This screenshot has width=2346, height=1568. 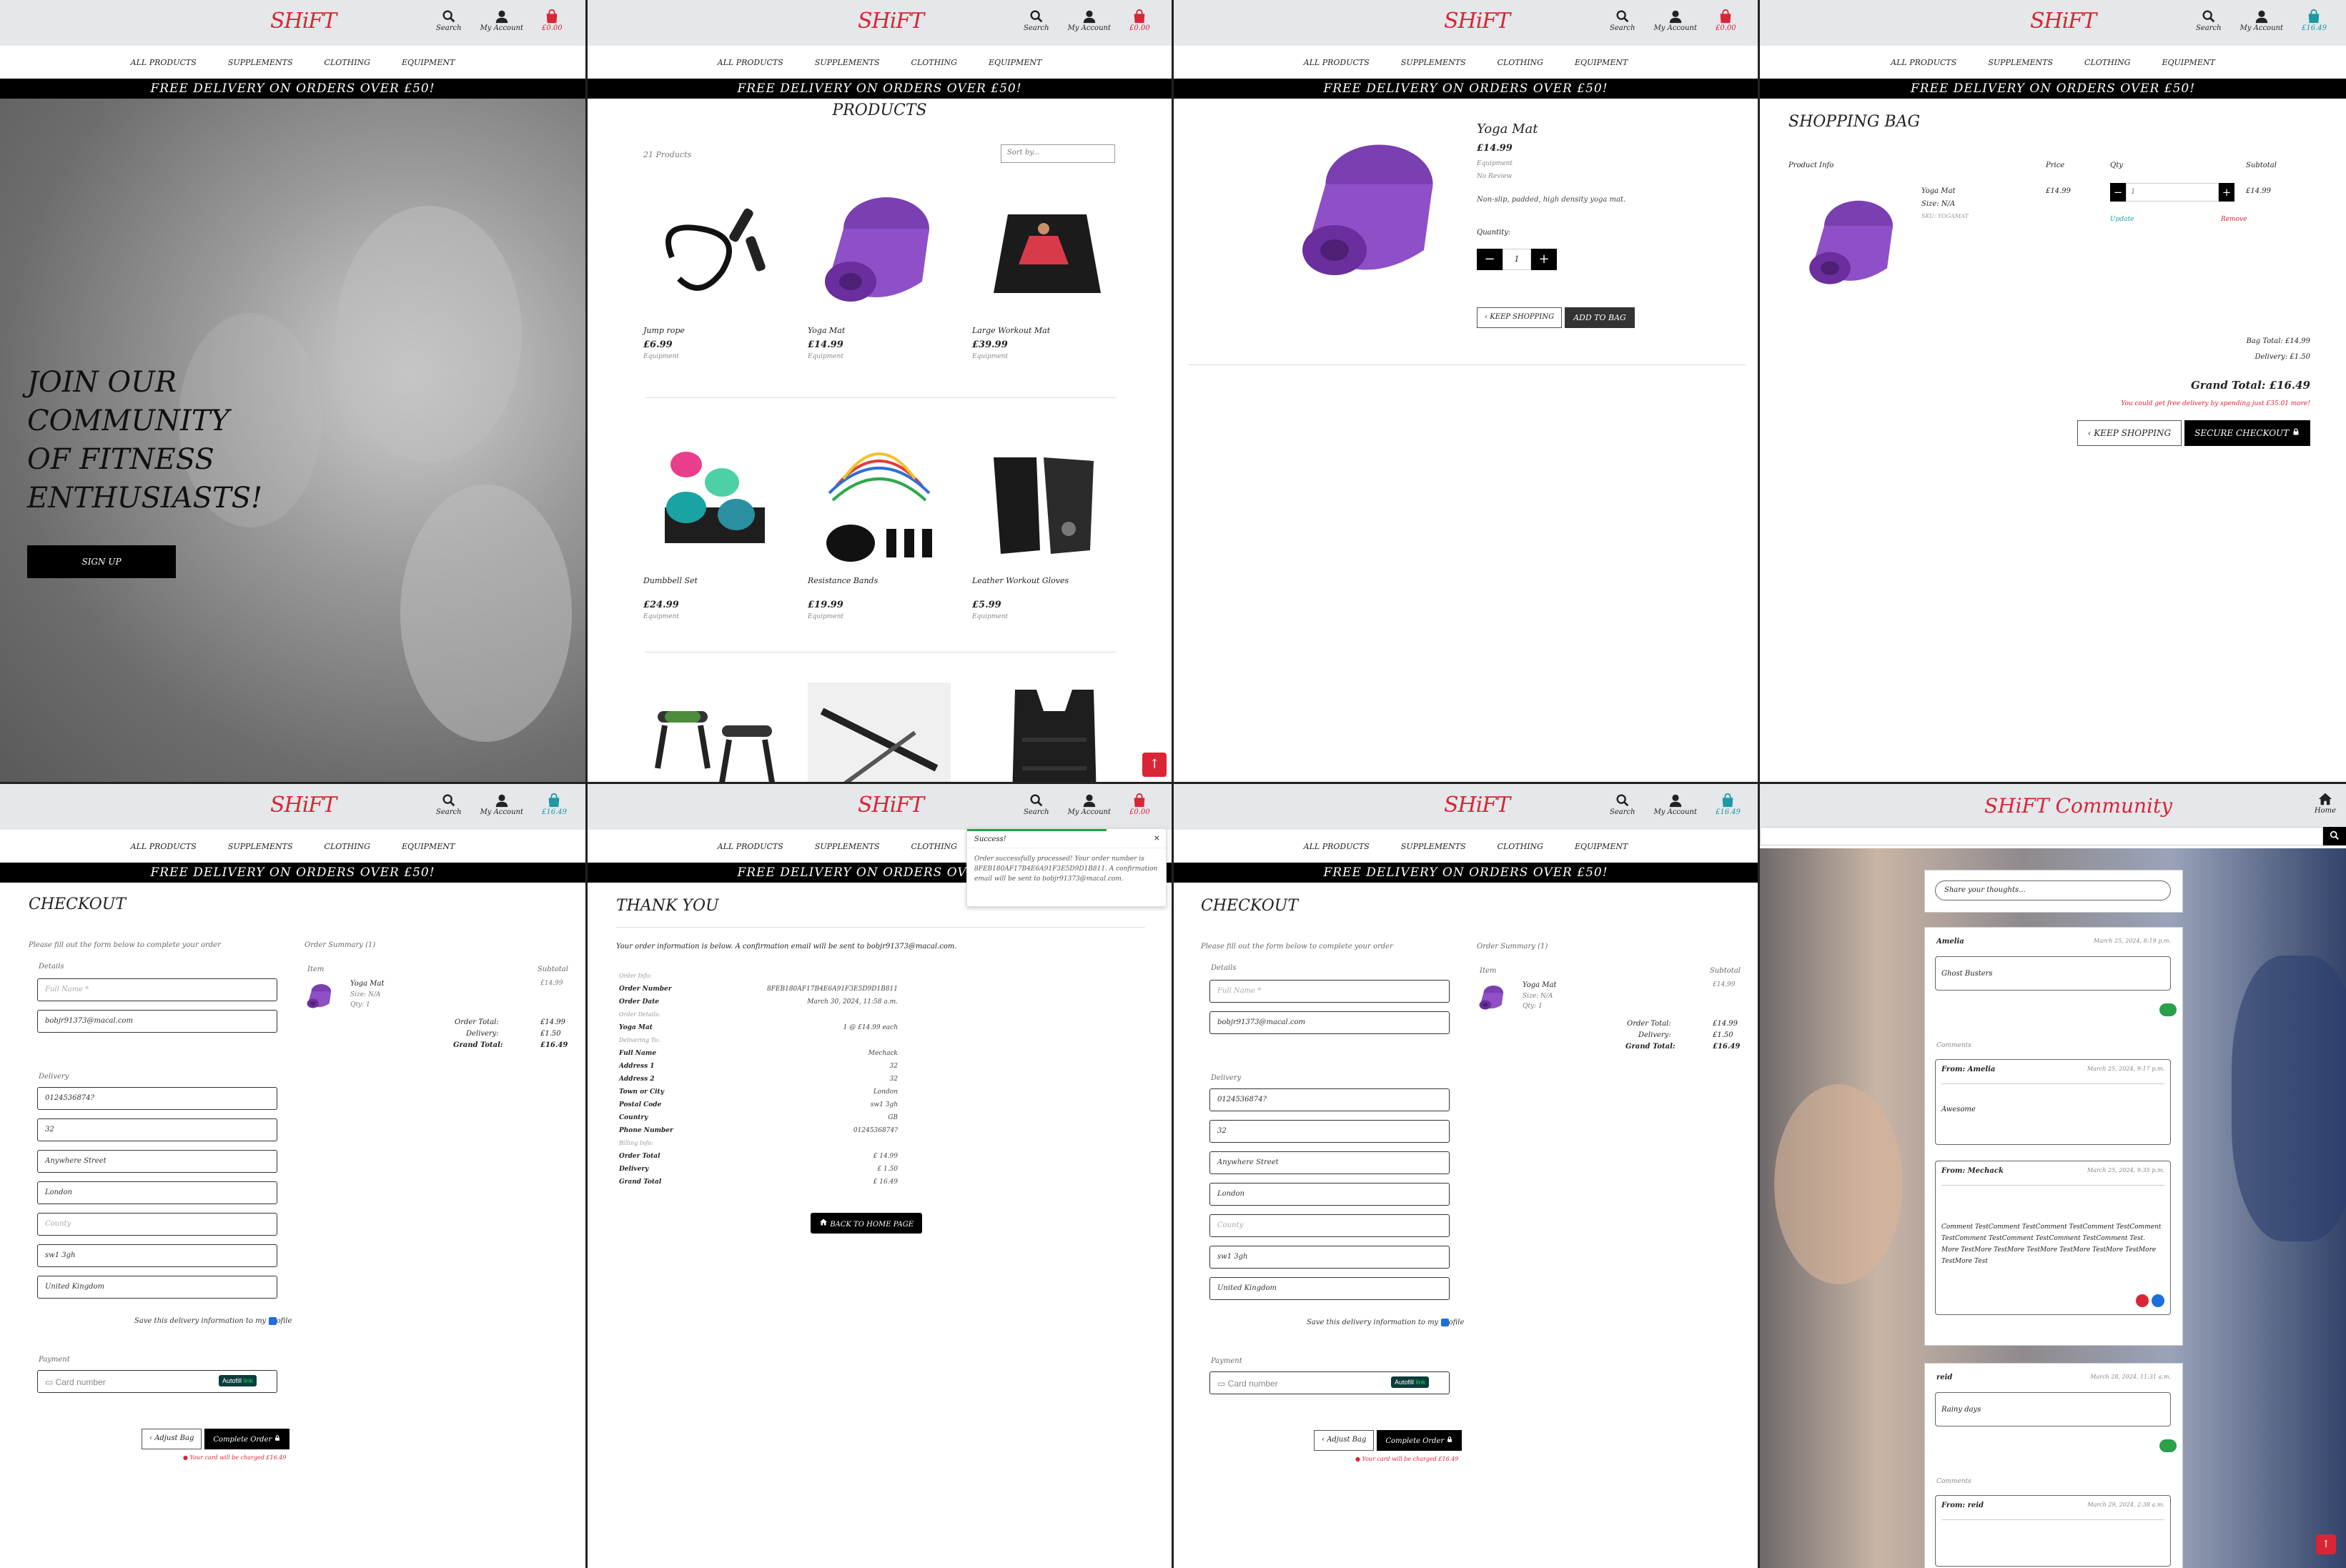 What do you see at coordinates (157, 1192) in the screenshot?
I see `city-field: London` at bounding box center [157, 1192].